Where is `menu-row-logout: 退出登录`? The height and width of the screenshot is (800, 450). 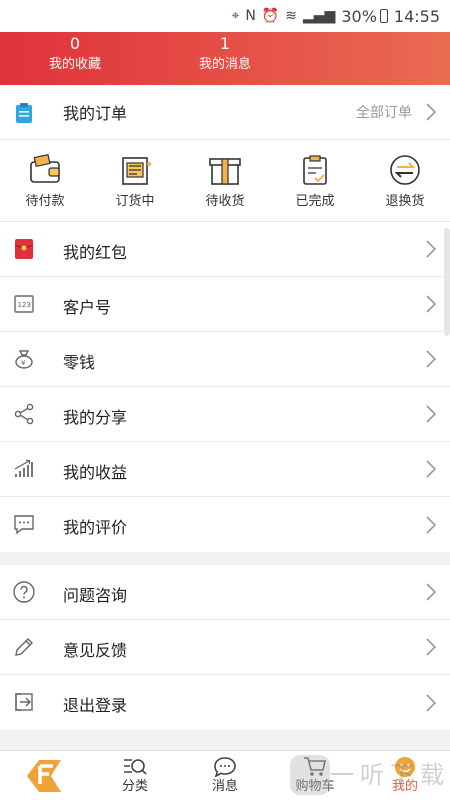
menu-row-logout: 退出登录 is located at coordinates (225, 702).